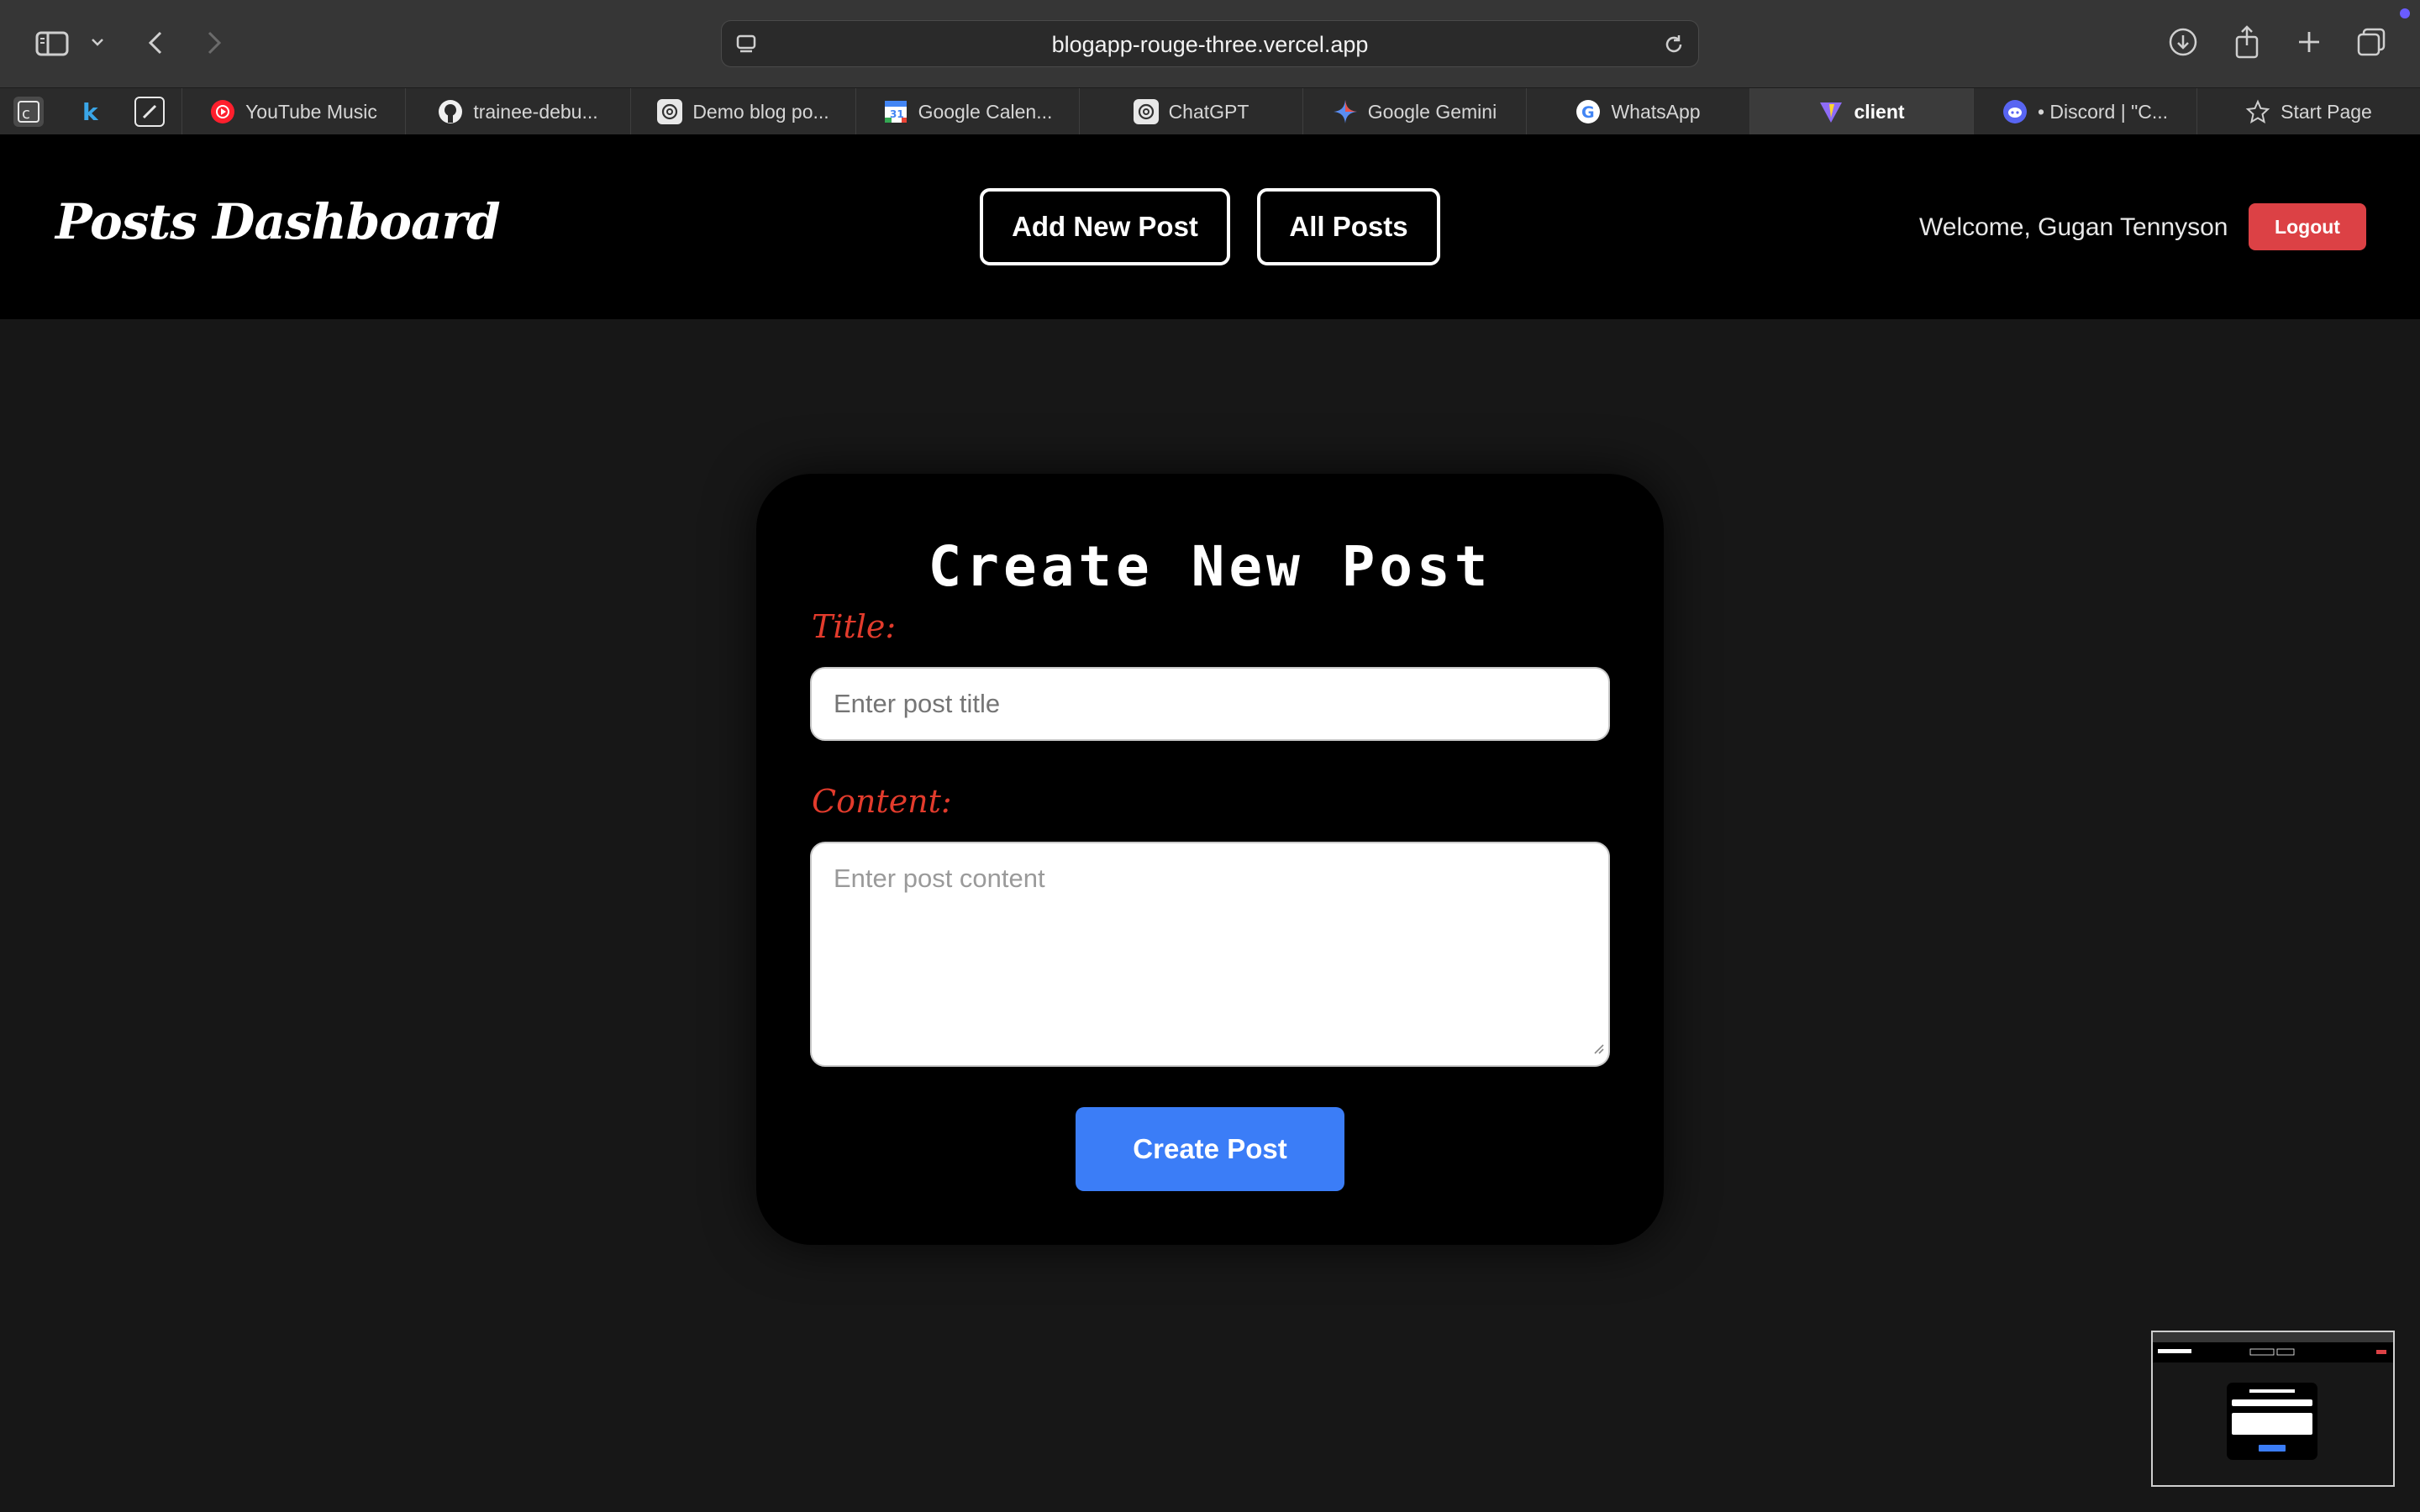 This screenshot has height=1512, width=2420. I want to click on k-app-icon: k, so click(90, 111).